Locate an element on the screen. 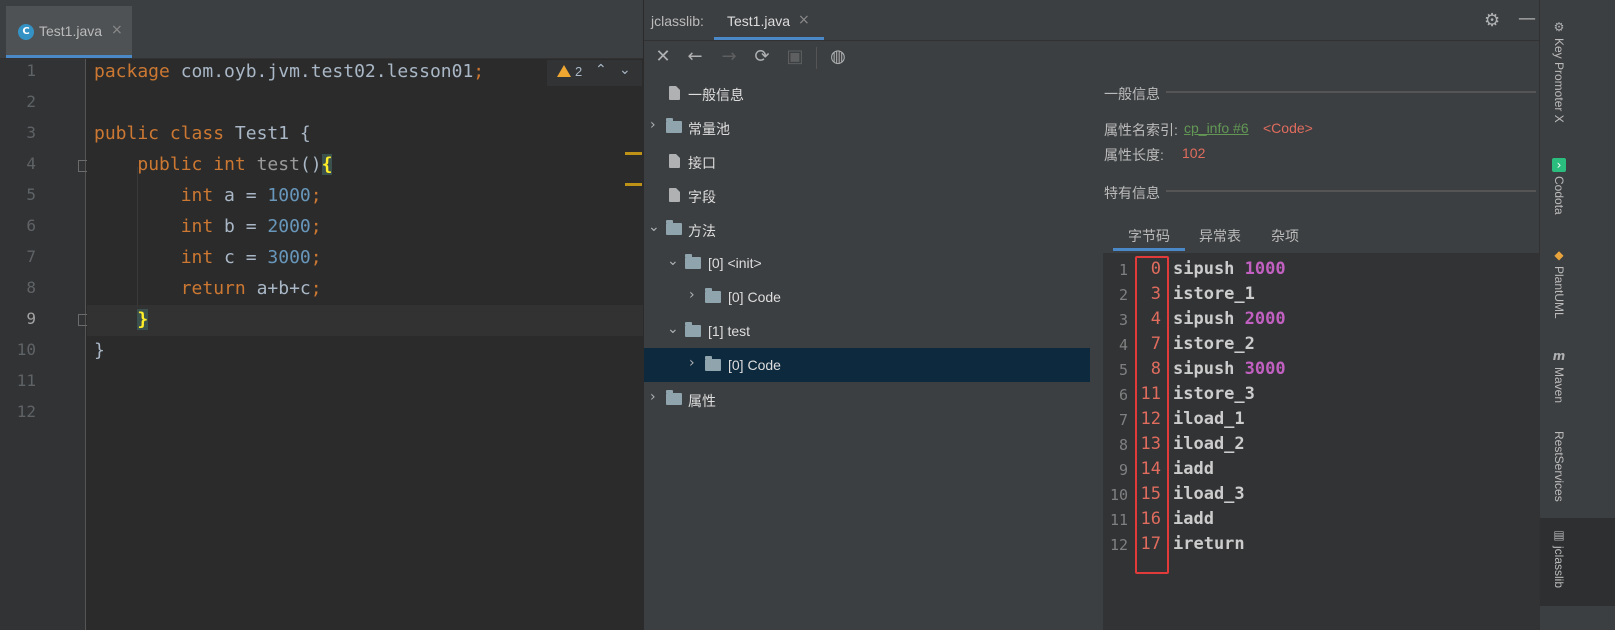 This screenshot has height=630, width=1615. tree-node-constant-pool: › 常量池 is located at coordinates (867, 127).